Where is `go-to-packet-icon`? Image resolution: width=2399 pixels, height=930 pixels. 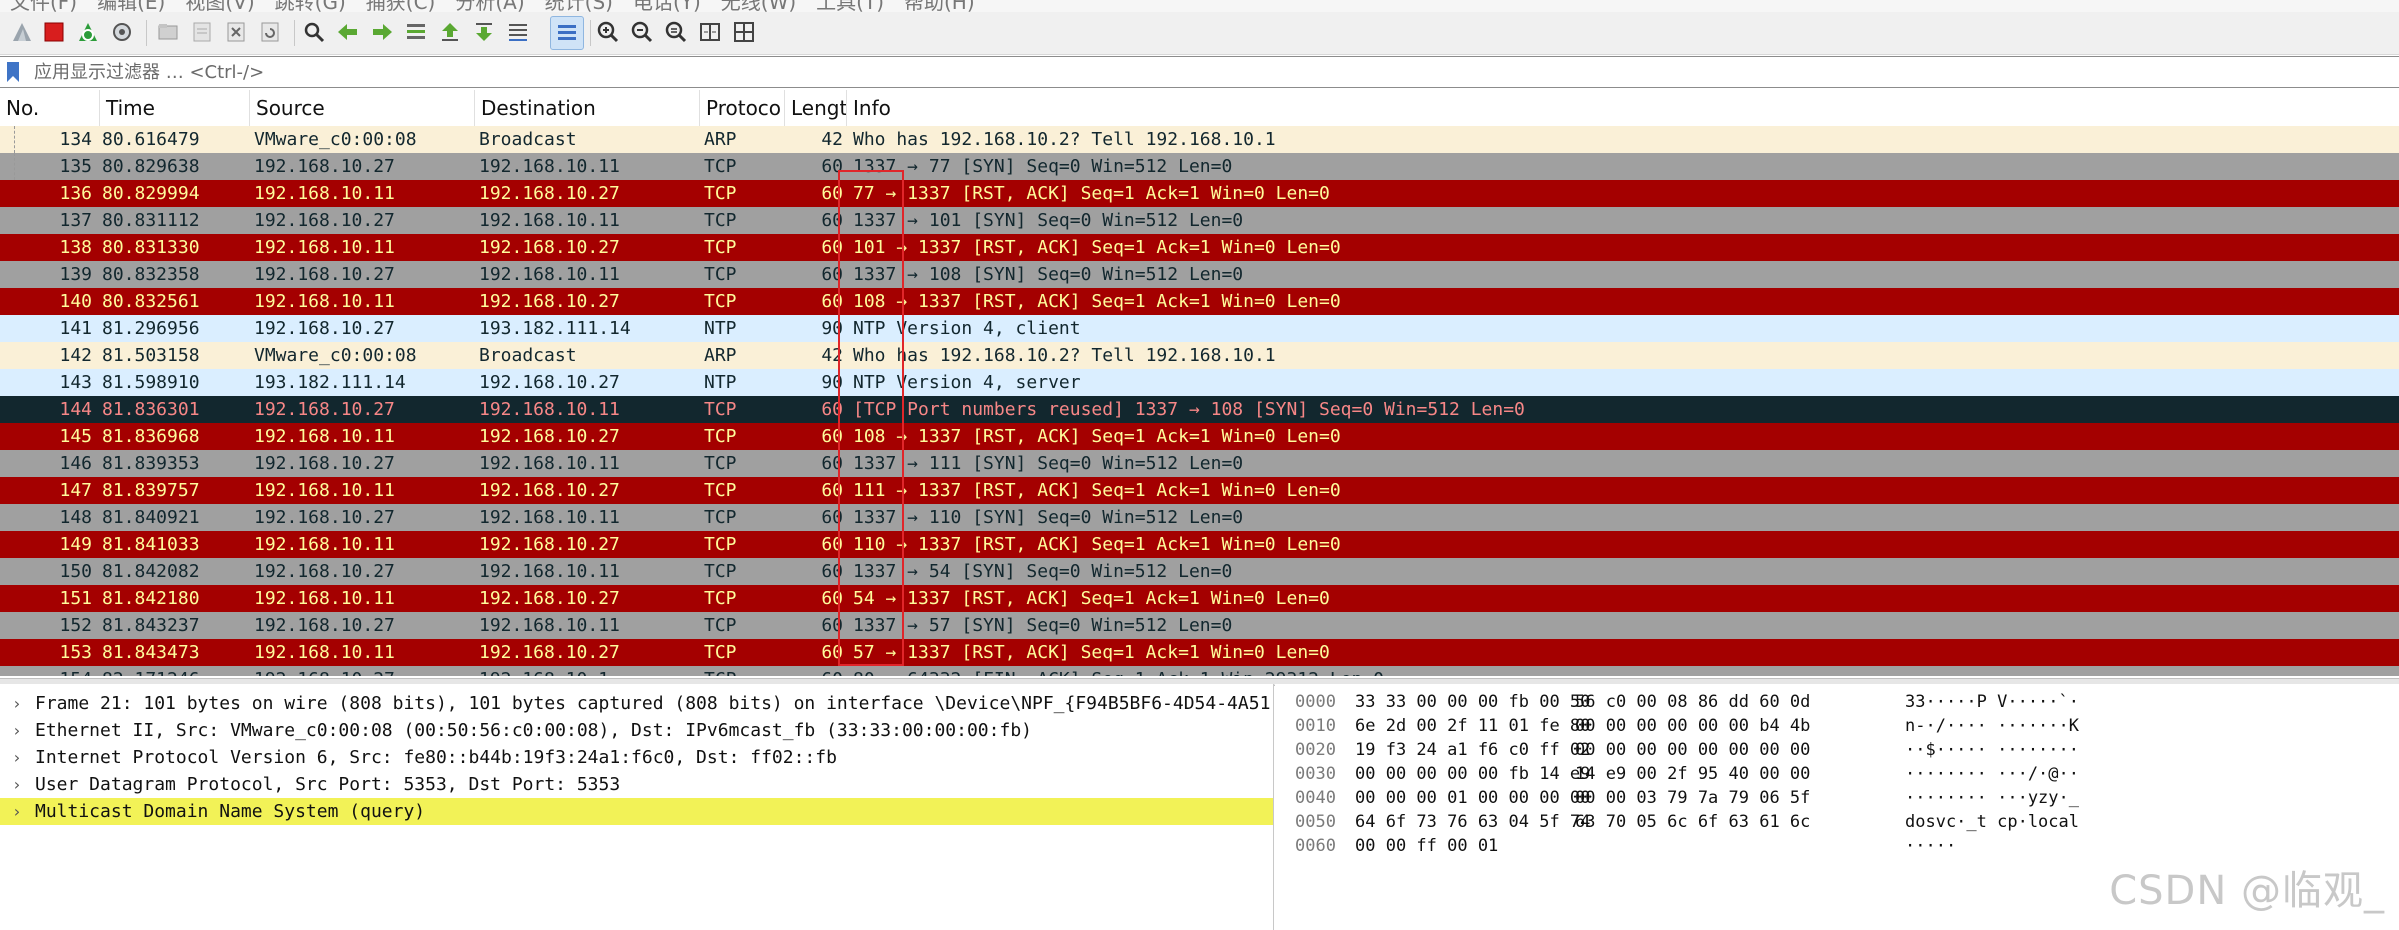 go-to-packet-icon is located at coordinates (416, 32).